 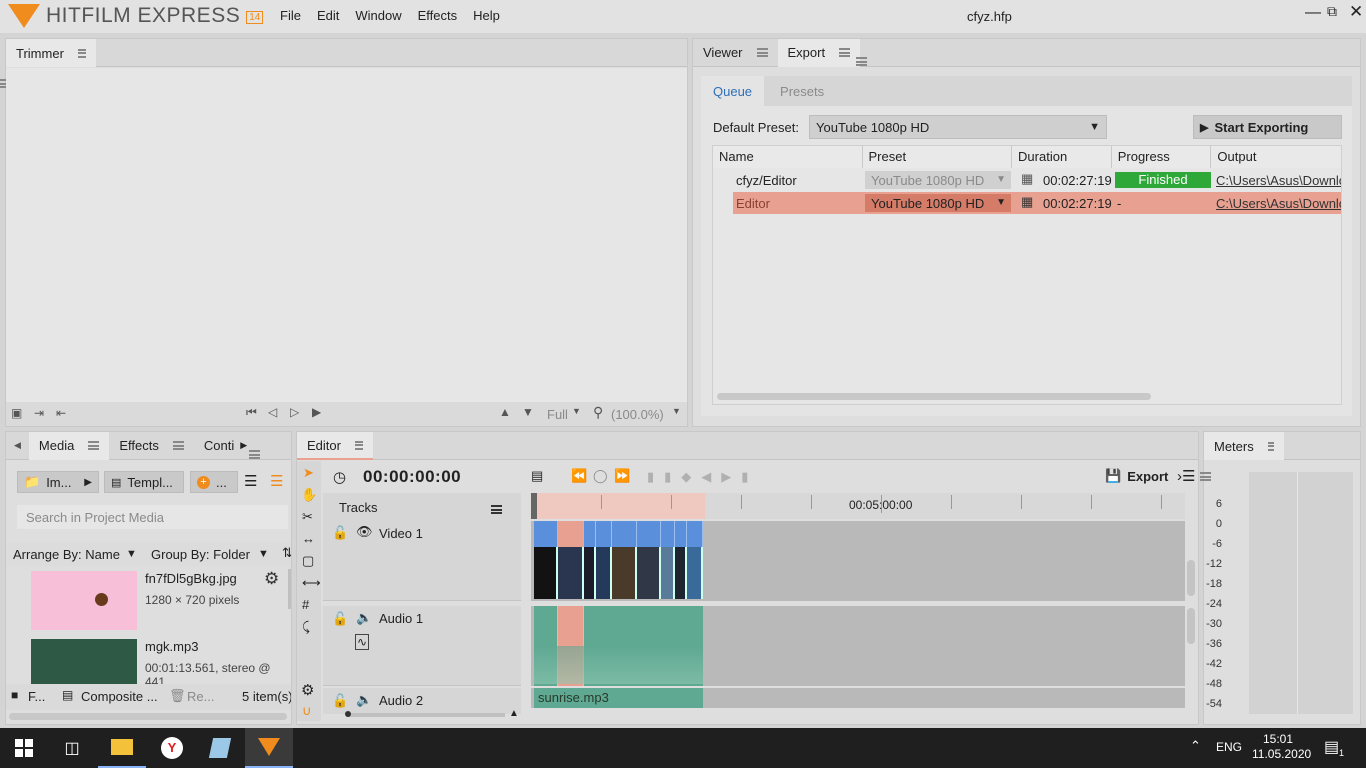 I want to click on language-indicator: ENG, so click(x=1229, y=747).